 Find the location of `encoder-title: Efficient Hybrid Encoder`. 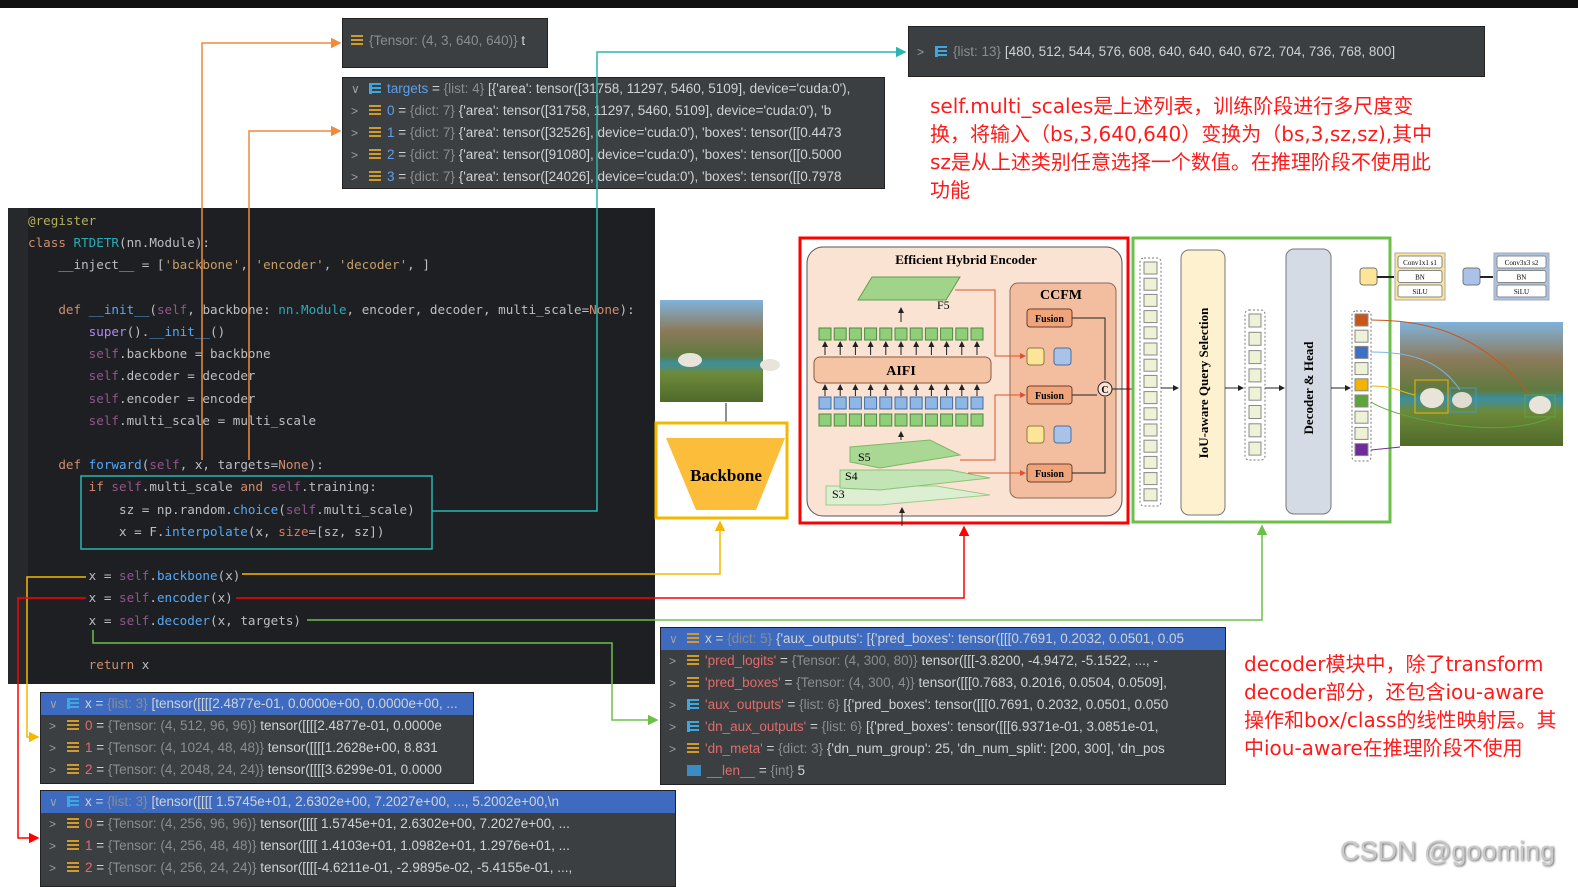

encoder-title: Efficient Hybrid Encoder is located at coordinates (966, 259).